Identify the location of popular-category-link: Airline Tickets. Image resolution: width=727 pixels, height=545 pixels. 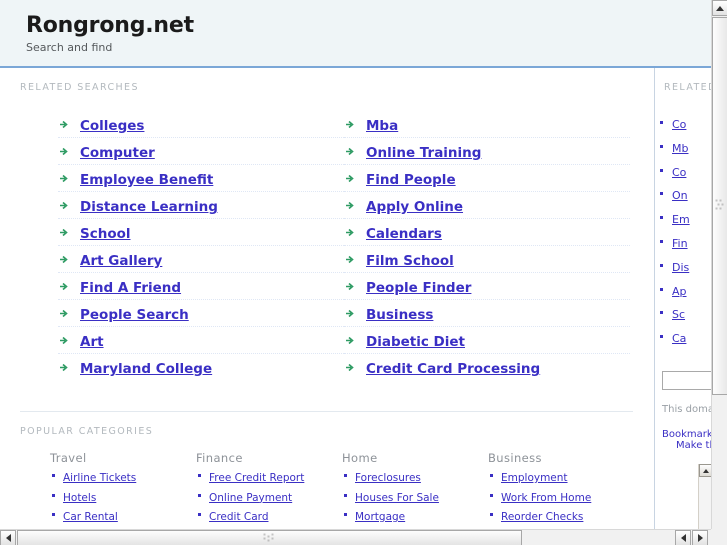
(99, 478).